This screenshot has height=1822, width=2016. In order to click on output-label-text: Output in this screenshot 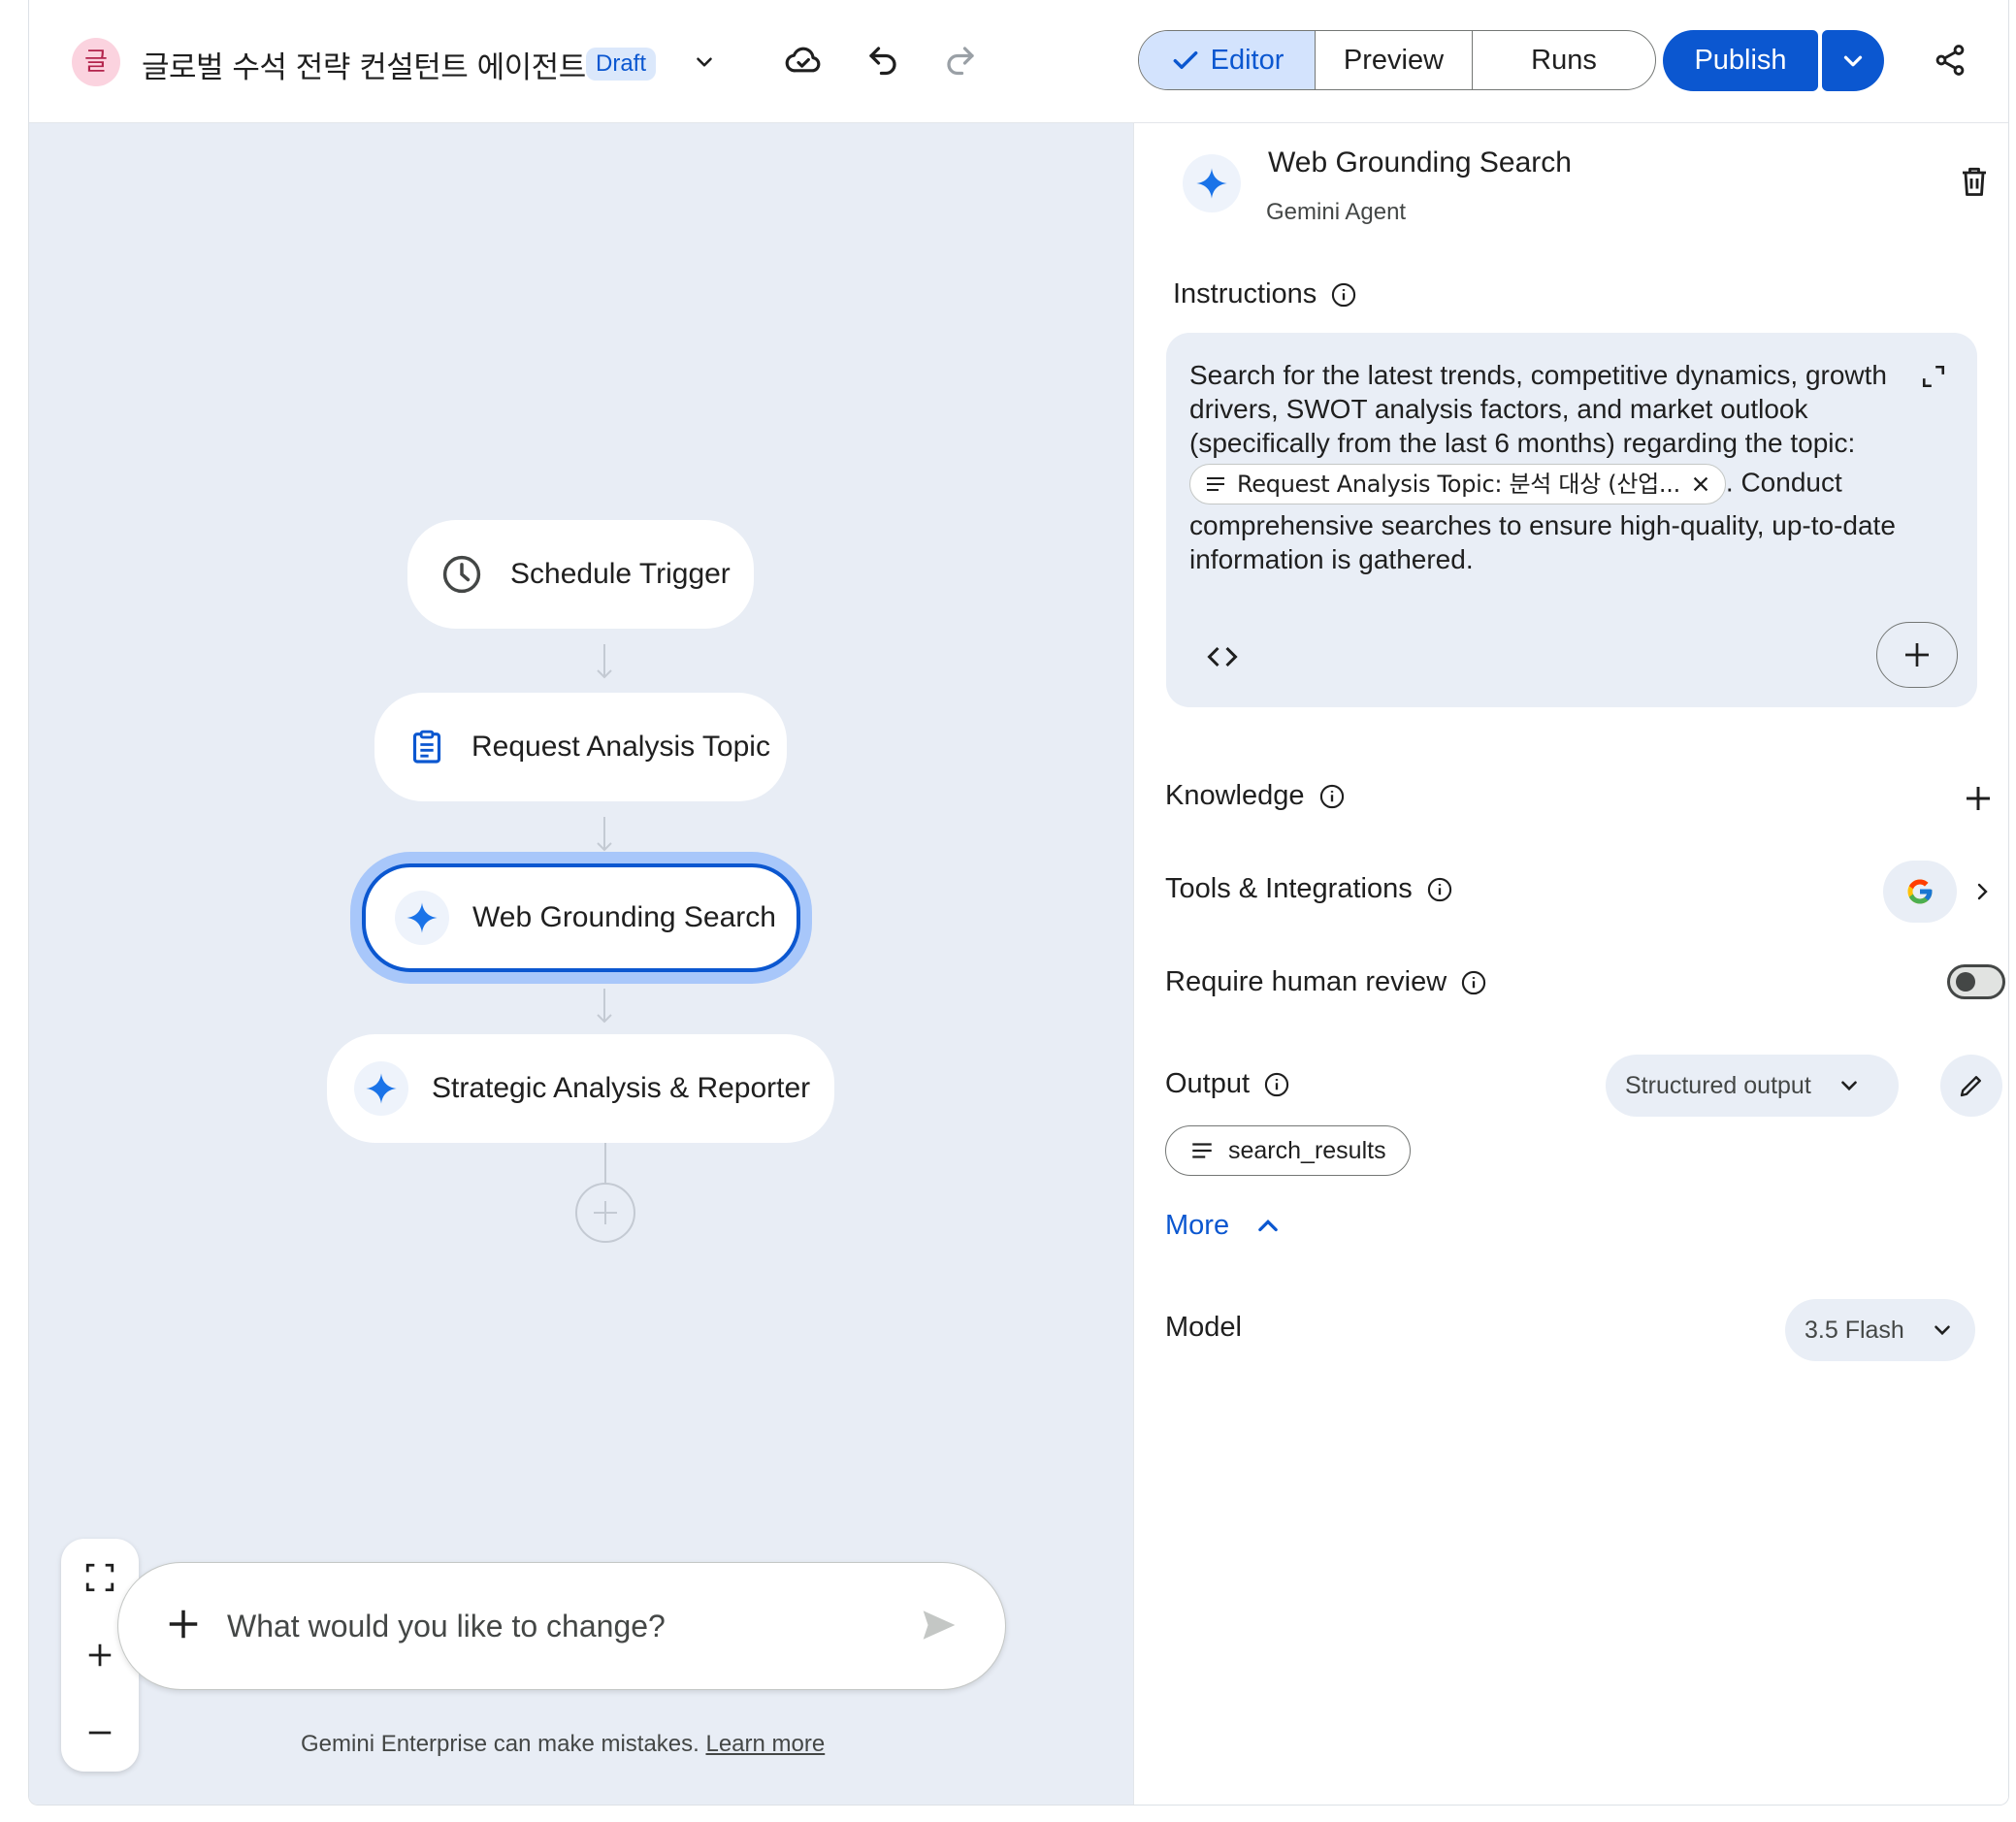, I will do `click(1208, 1083)`.